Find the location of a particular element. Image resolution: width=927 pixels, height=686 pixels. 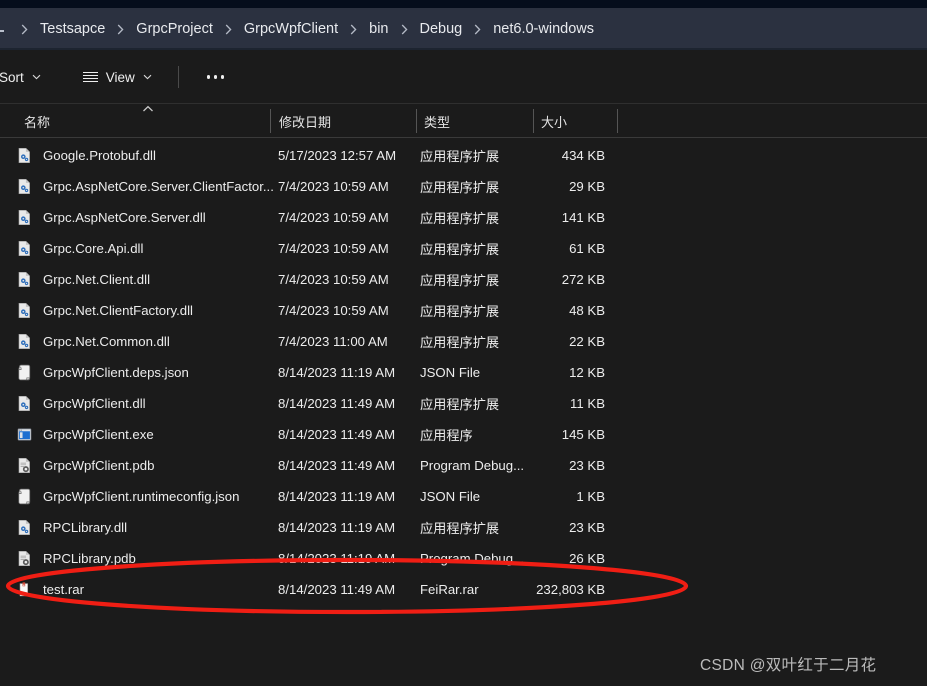

sort-ascending-icon is located at coordinates (148, 108).